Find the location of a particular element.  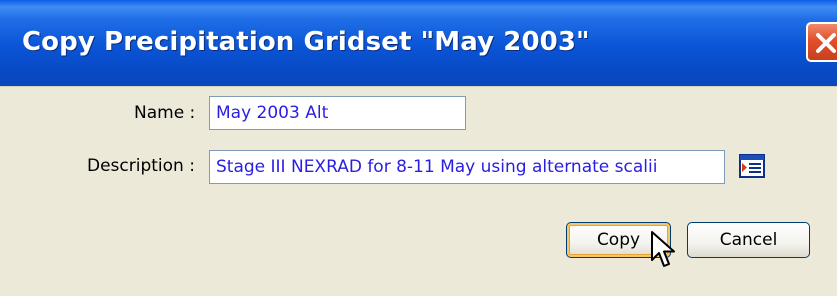

close-icon is located at coordinates (826, 43).